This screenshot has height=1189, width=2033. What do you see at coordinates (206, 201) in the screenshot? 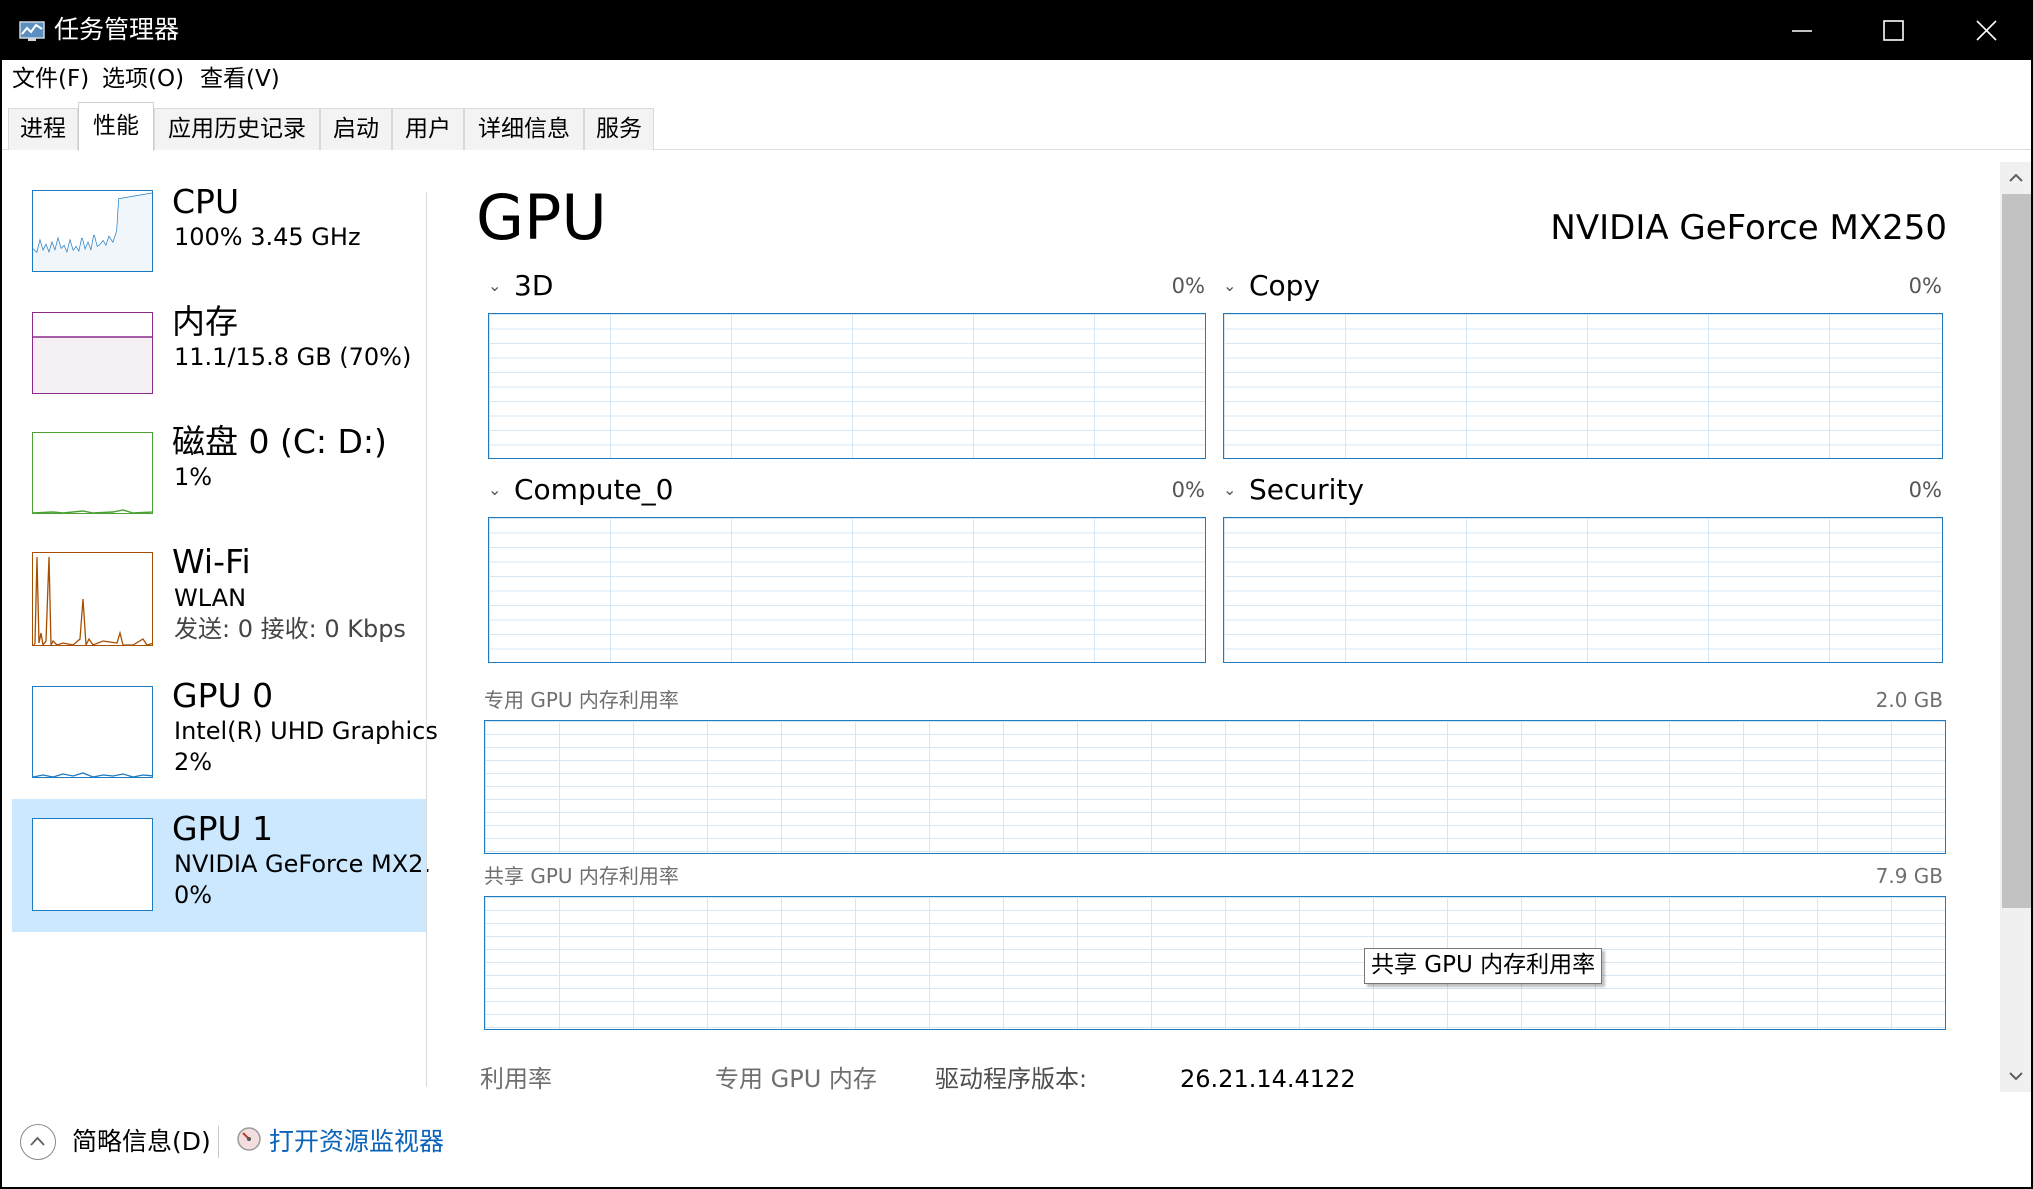
I see `sidebar-cpu-title: CPU` at bounding box center [206, 201].